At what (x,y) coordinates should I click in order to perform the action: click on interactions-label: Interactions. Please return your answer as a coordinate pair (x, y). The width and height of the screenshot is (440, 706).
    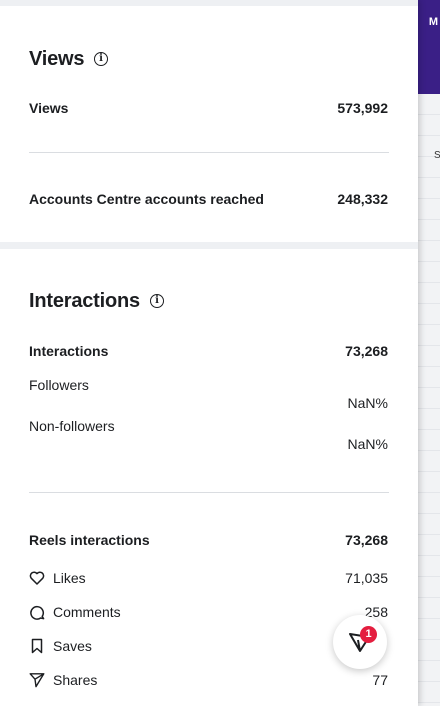
    Looking at the image, I should click on (69, 351).